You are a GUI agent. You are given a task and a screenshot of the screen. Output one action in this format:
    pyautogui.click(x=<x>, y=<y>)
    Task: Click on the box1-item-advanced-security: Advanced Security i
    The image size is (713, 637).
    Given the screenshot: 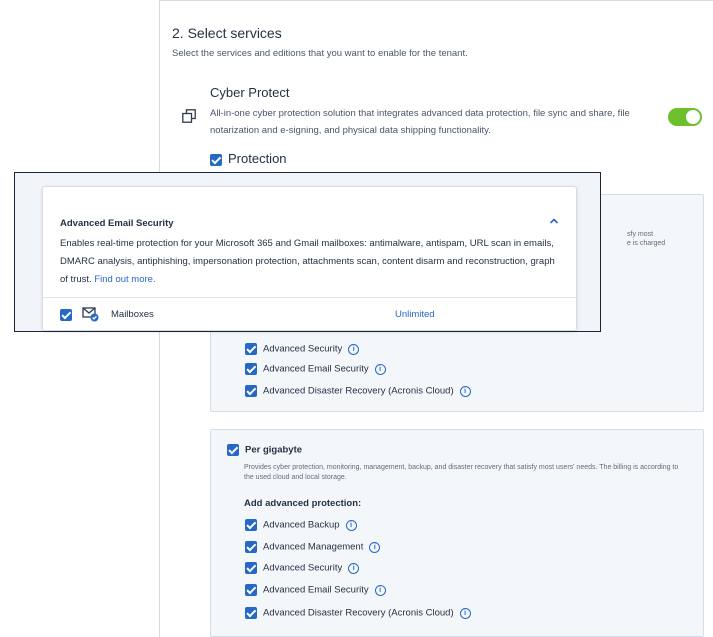 What is the action you would take?
    pyautogui.click(x=302, y=349)
    